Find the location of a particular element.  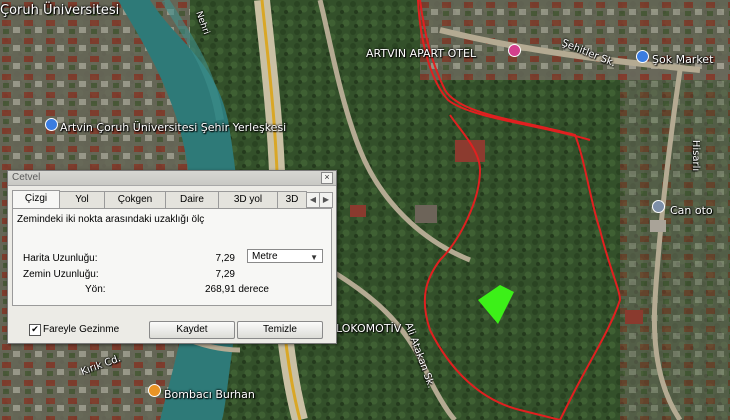

label-lokomotiv: LOKOMOTİV is located at coordinates (369, 328).